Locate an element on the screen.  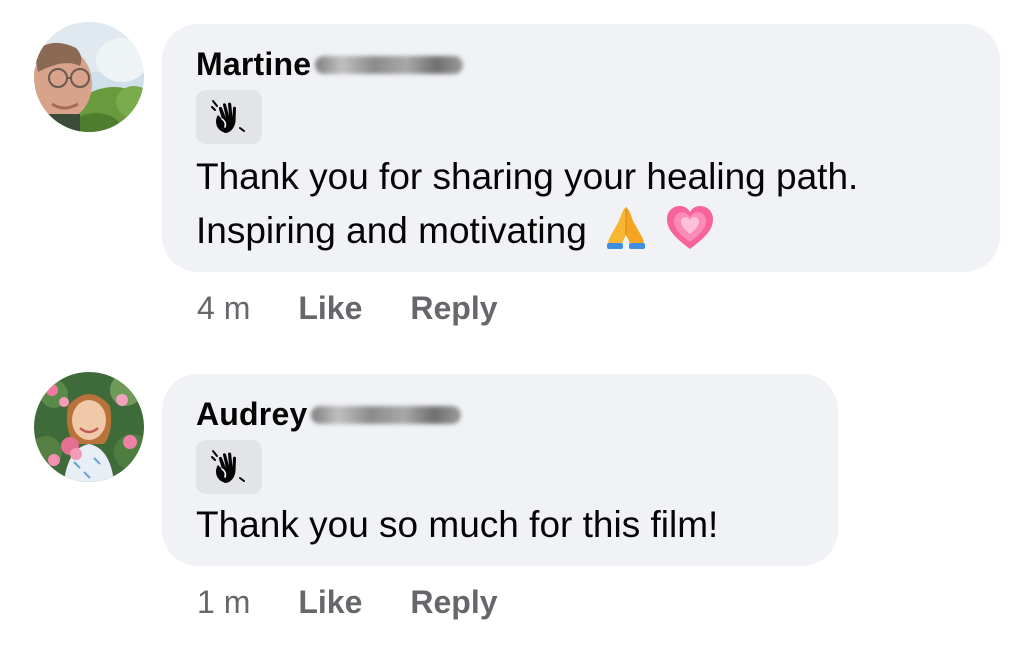
comment-text-line: Thank you so much for this film! is located at coordinates (457, 524).